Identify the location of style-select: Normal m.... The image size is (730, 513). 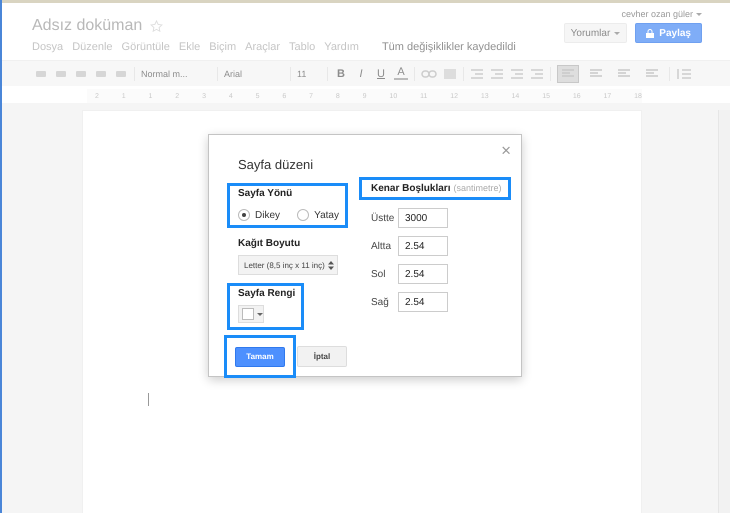
(176, 73).